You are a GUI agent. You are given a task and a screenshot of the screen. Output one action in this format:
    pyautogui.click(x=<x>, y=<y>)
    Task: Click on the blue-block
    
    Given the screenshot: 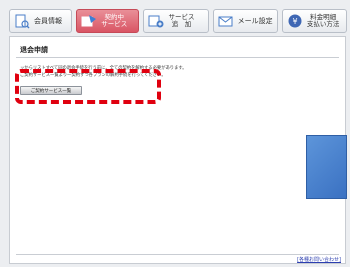 What is the action you would take?
    pyautogui.click(x=326, y=167)
    